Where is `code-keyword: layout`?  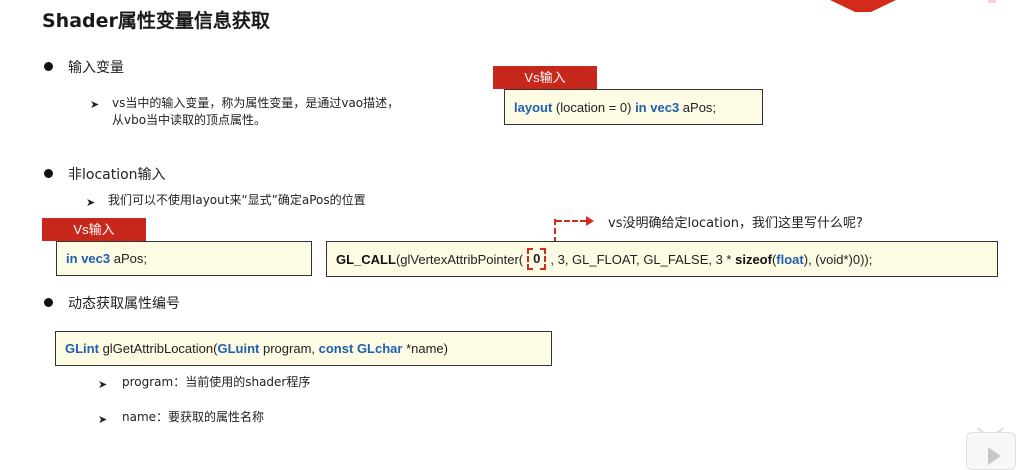 code-keyword: layout is located at coordinates (533, 107).